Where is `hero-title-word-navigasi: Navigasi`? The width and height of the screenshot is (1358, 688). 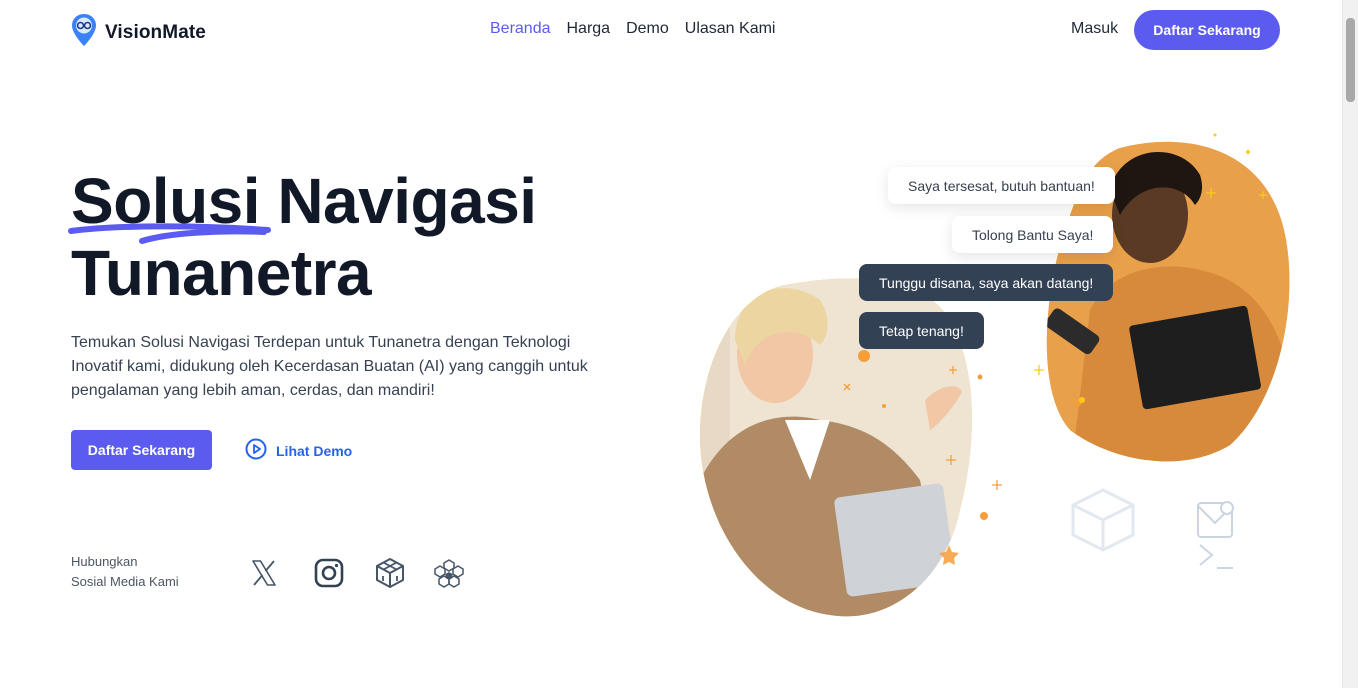 hero-title-word-navigasi: Navigasi is located at coordinates (407, 201).